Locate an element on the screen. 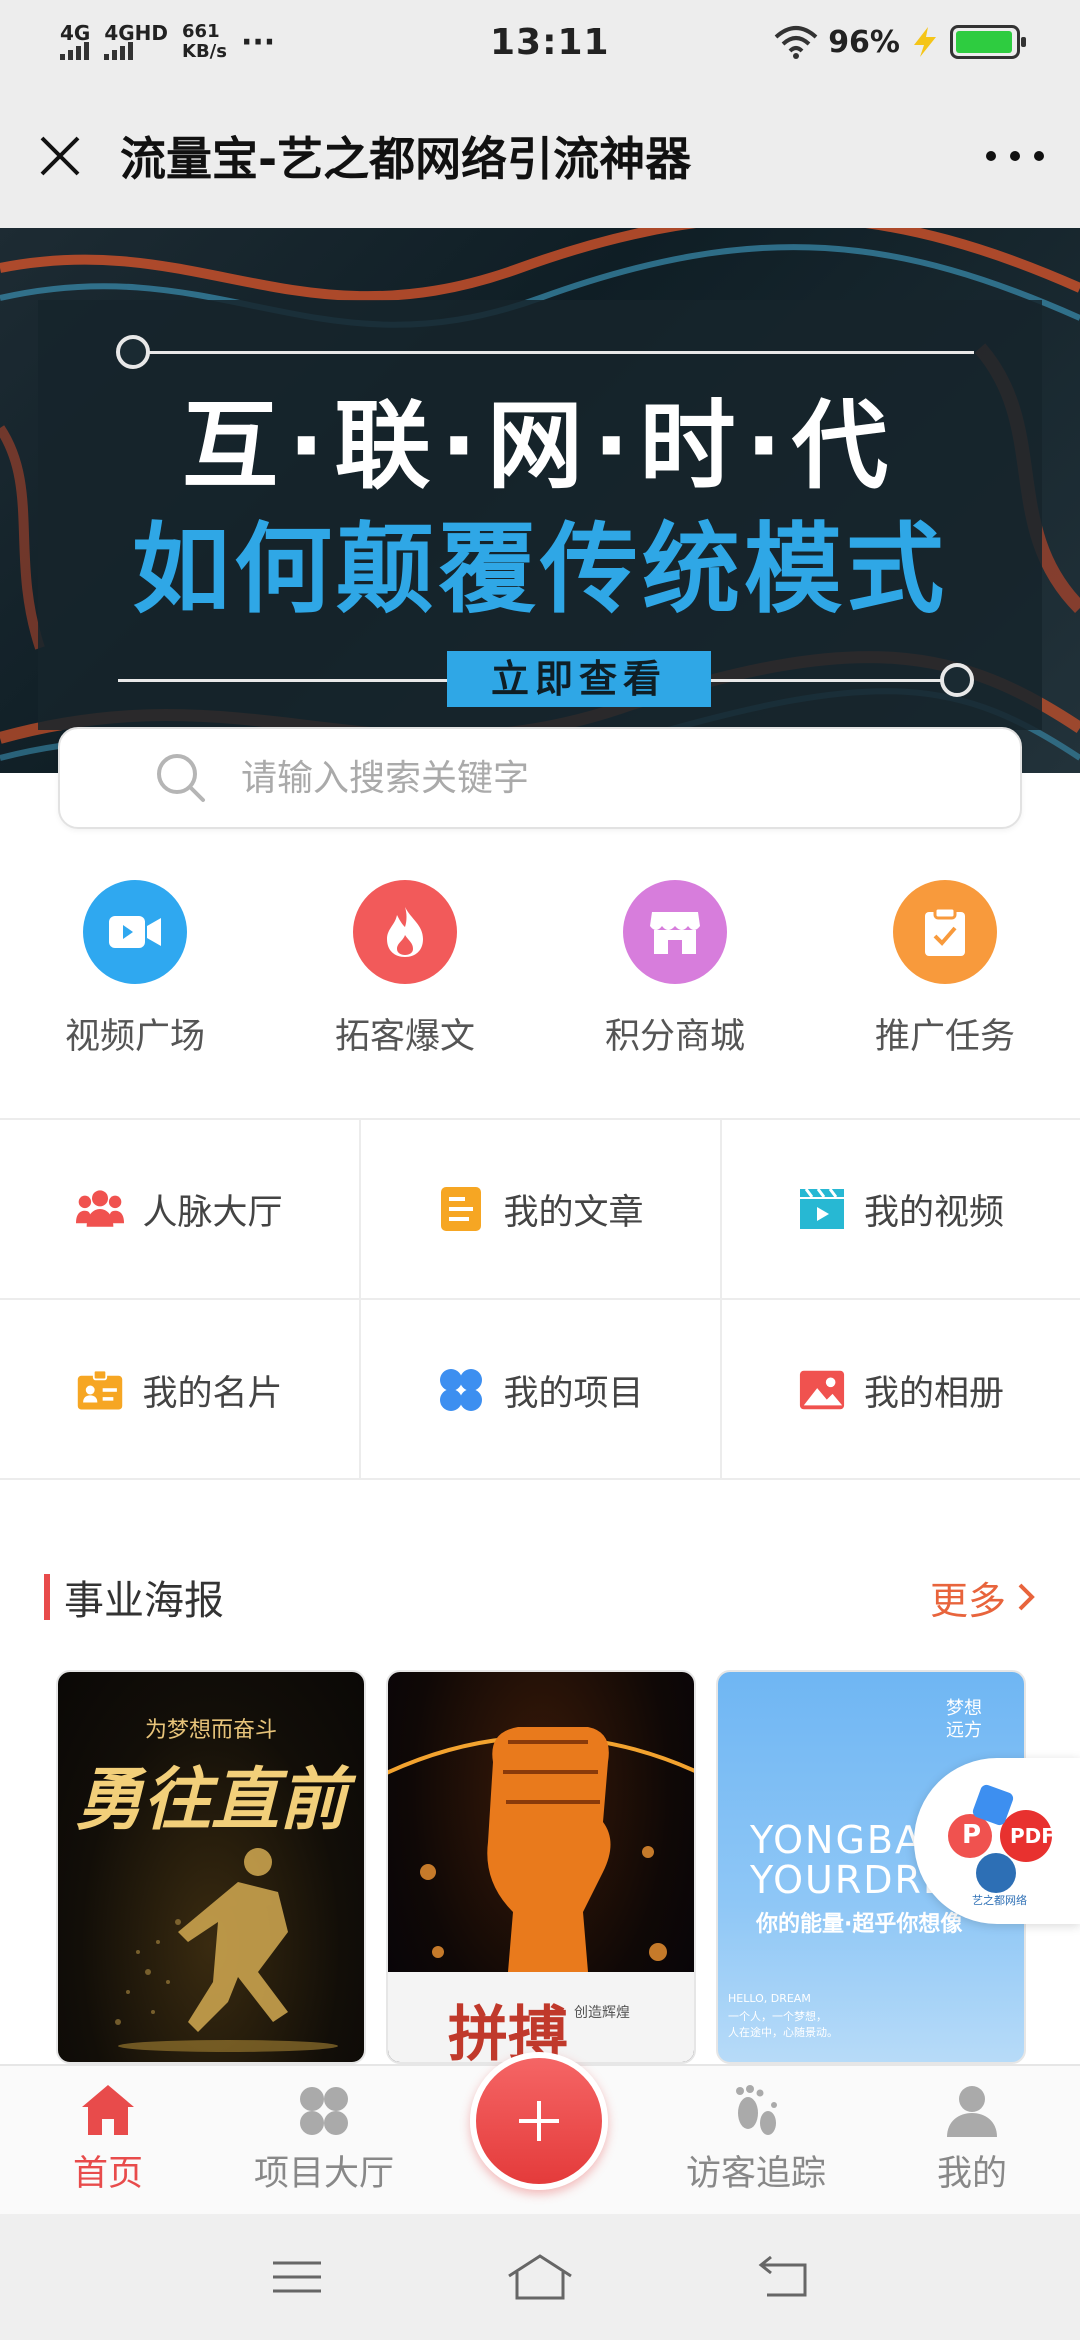  runner-illustration is located at coordinates (226, 1950).